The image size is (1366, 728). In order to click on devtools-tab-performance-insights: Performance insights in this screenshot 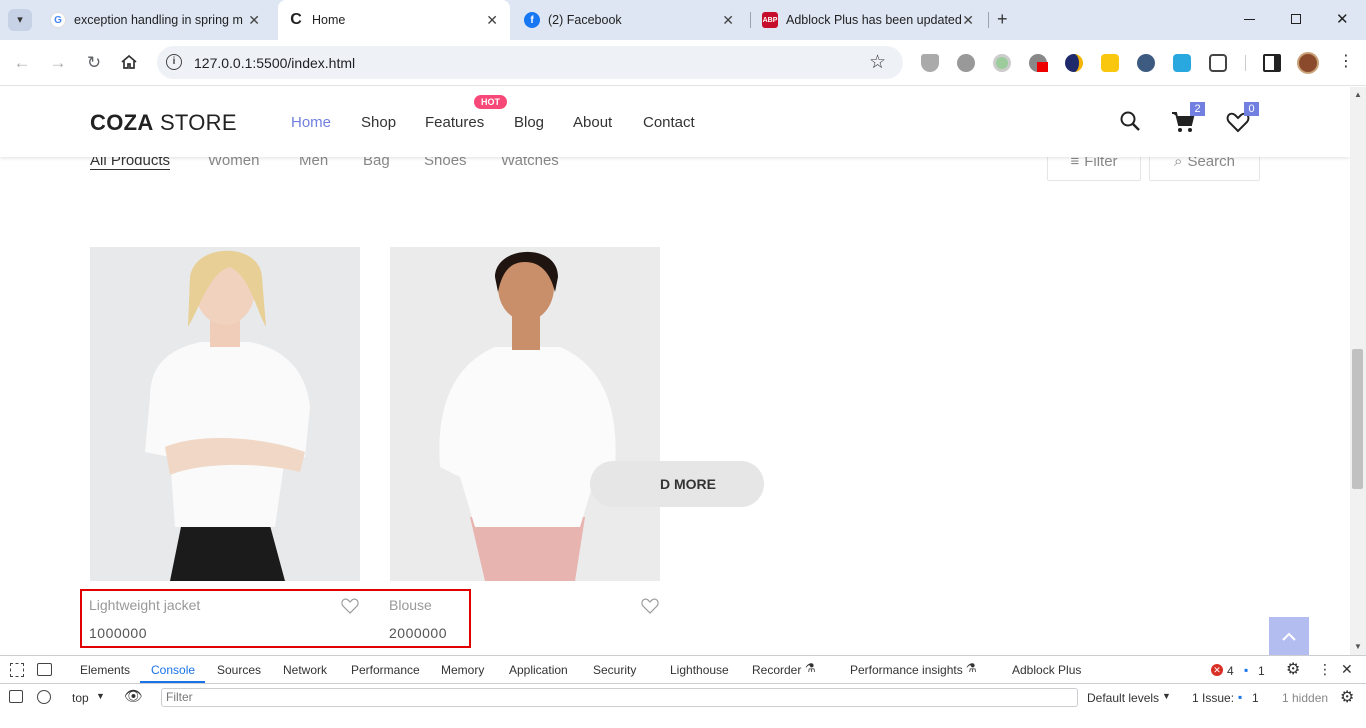, I will do `click(906, 670)`.